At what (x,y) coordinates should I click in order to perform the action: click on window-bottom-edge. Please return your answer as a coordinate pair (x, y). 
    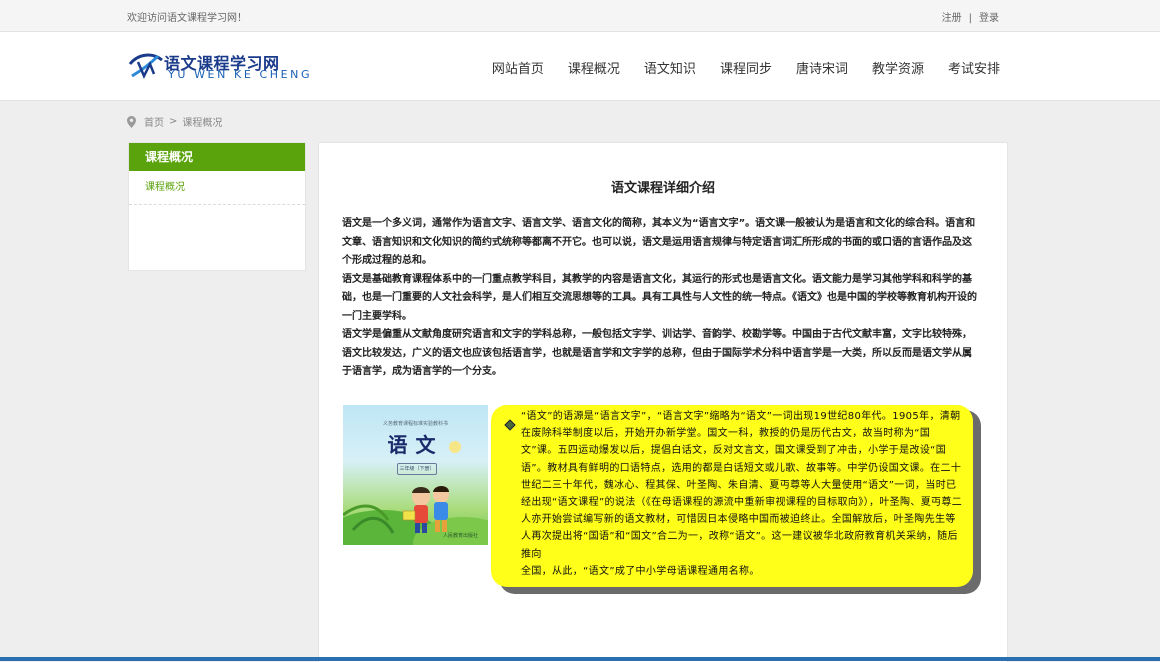
    Looking at the image, I should click on (580, 659).